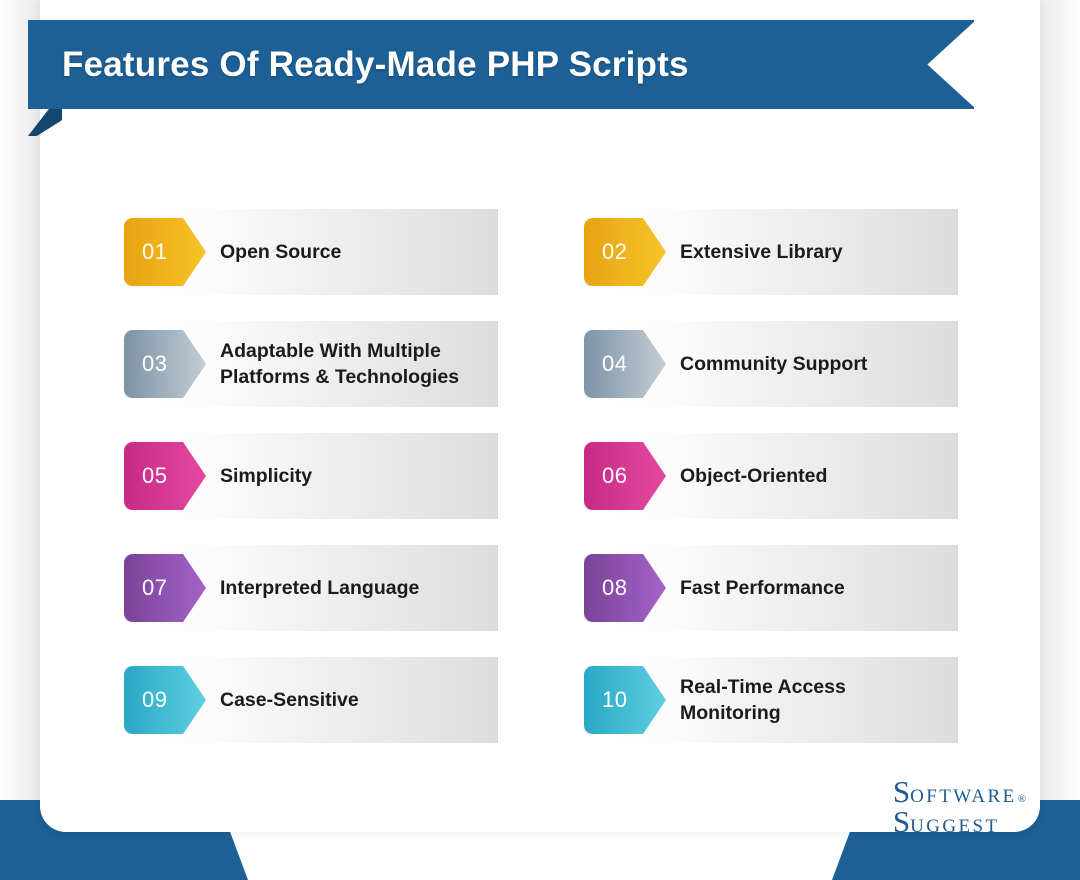 The height and width of the screenshot is (880, 1080). I want to click on feature-label: Simplicity, so click(345, 476).